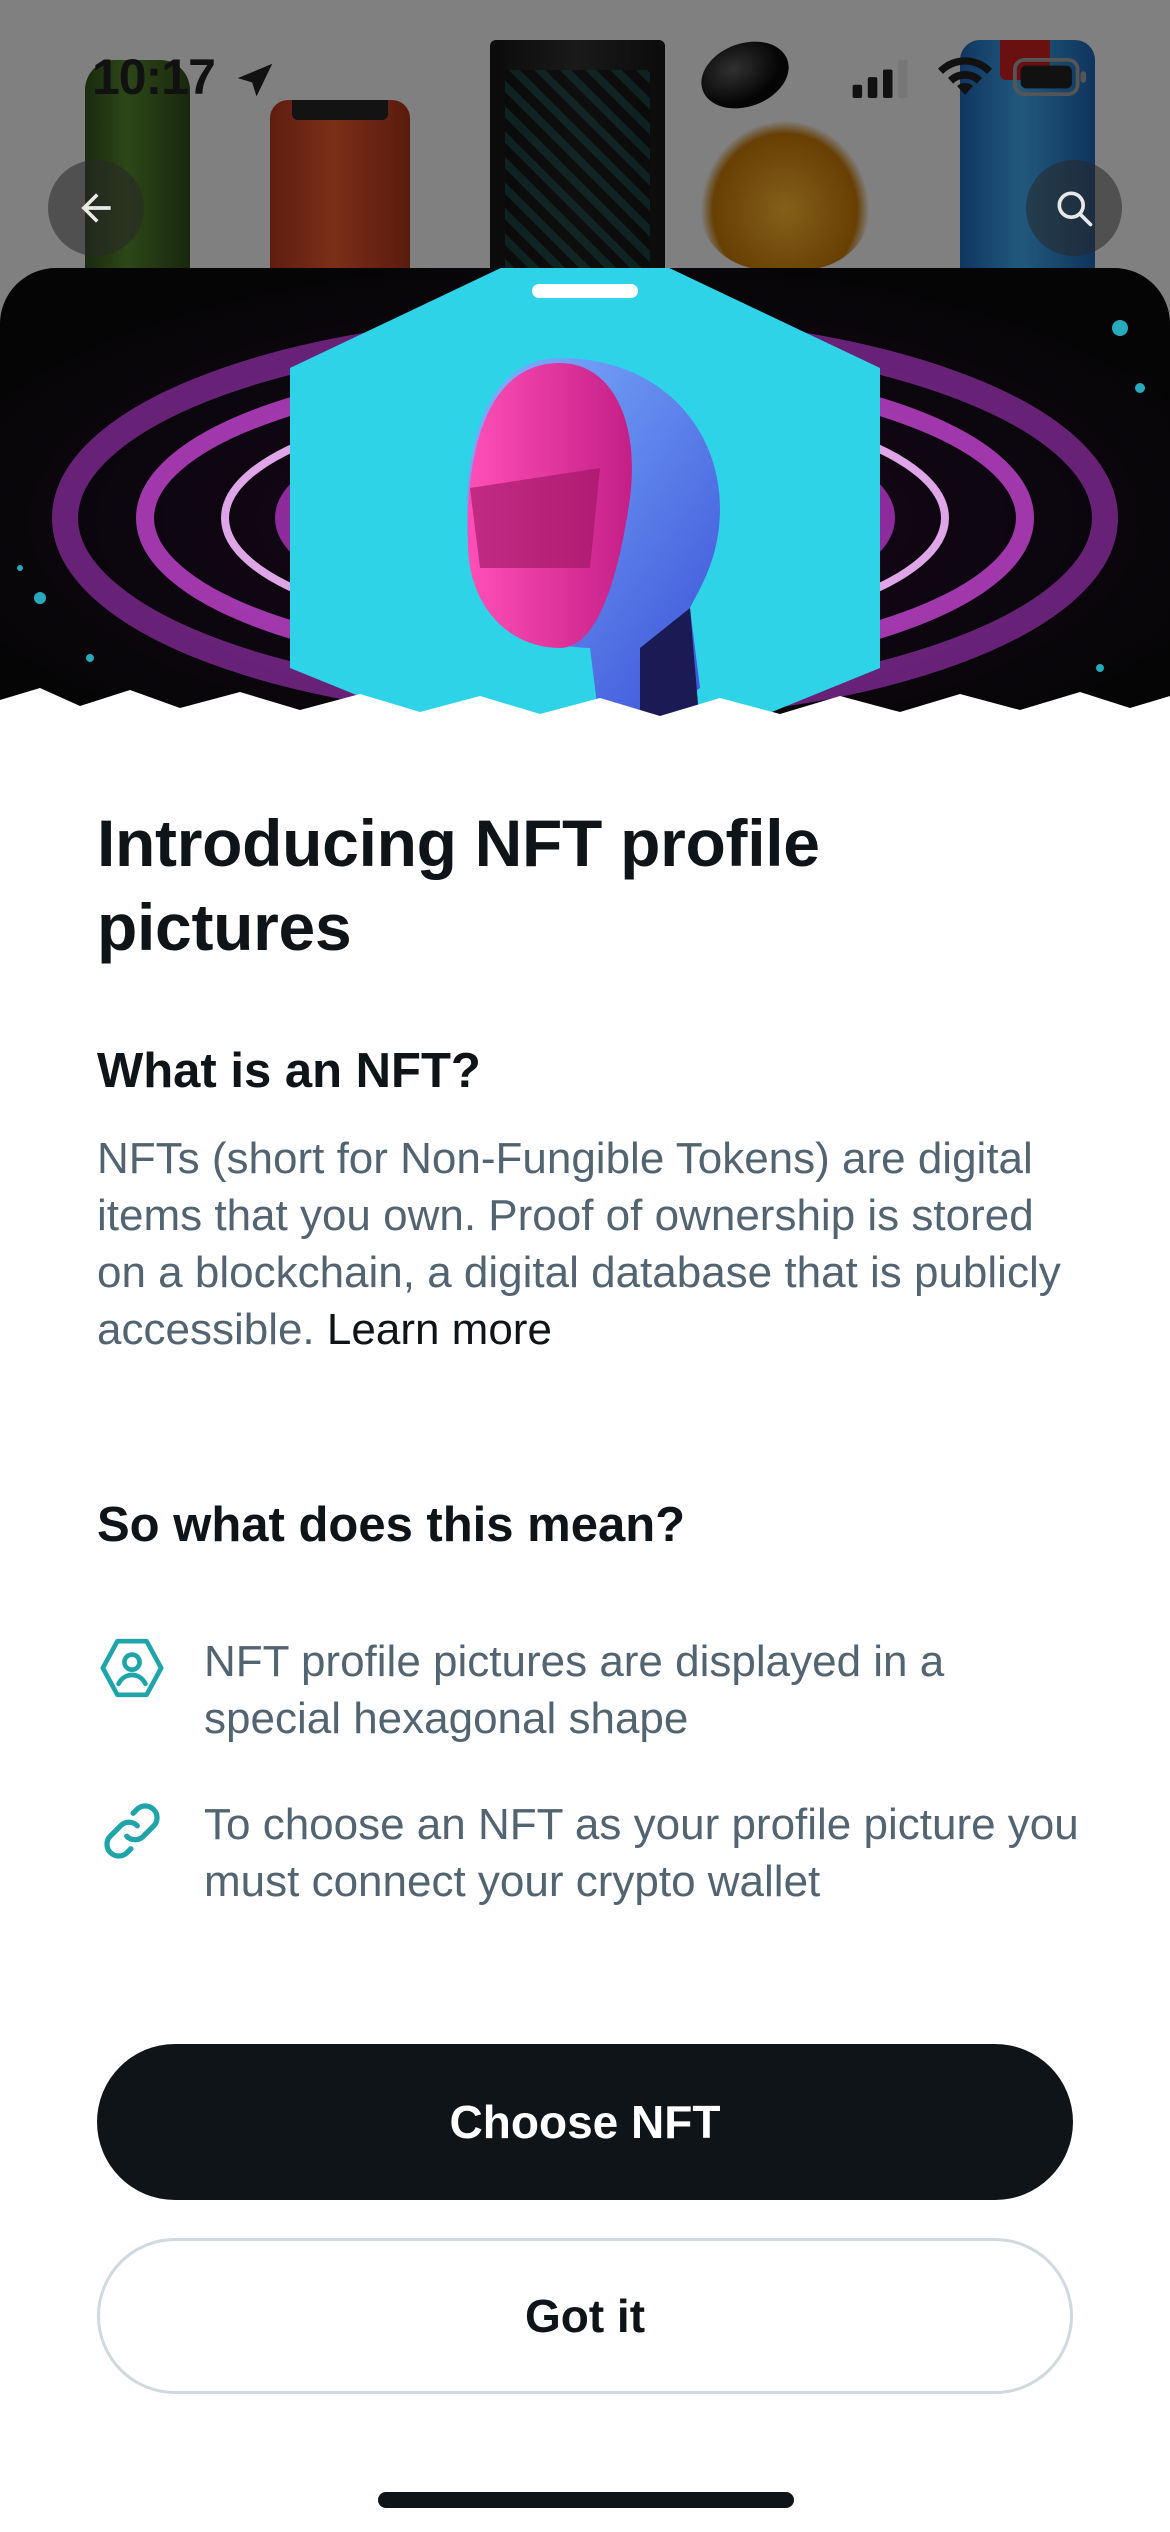 This screenshot has height=2532, width=1170. Describe the element at coordinates (880, 79) in the screenshot. I see `cellular-signal-icon` at that location.